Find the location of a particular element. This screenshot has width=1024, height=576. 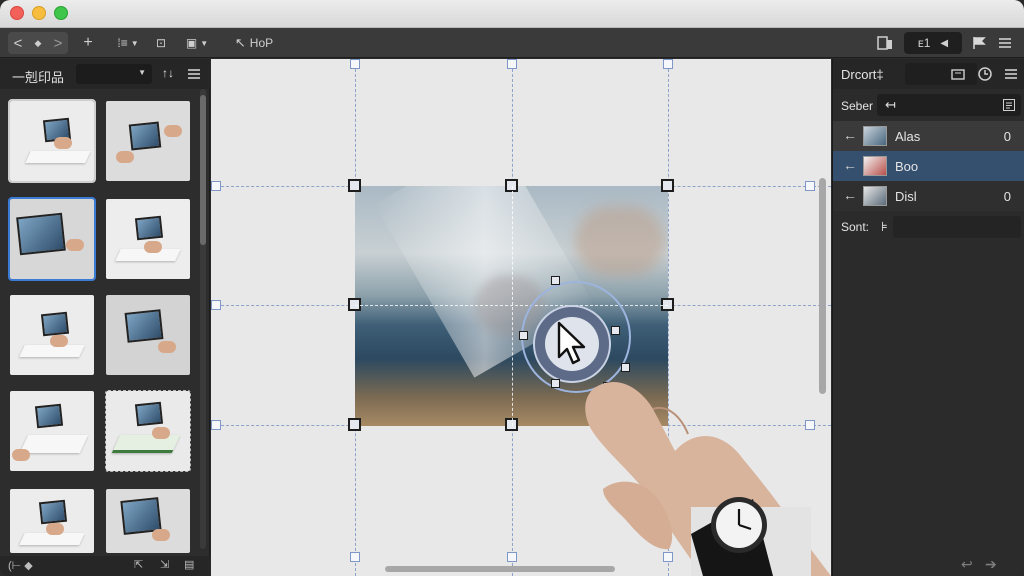

thumbnail-scrollbar is located at coordinates (203, 170).